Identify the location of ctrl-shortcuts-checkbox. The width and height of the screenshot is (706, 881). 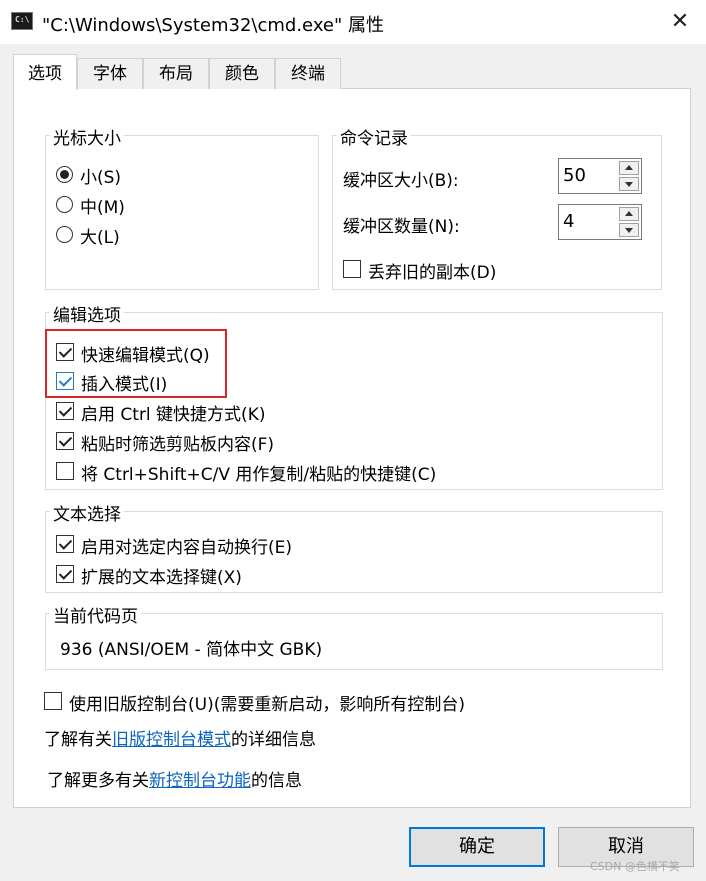
(65, 411).